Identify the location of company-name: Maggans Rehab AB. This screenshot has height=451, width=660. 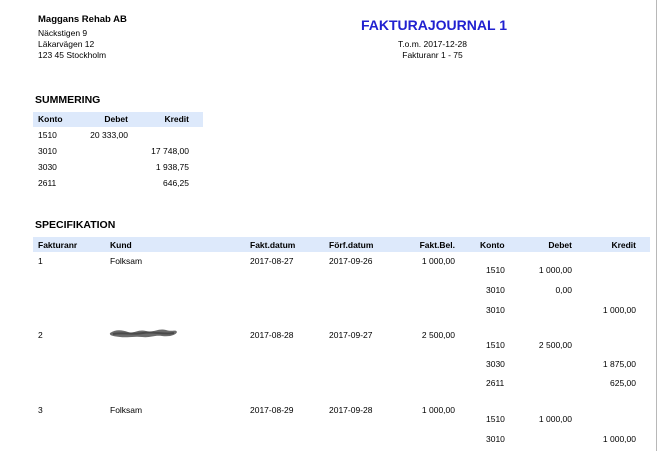
(82, 19).